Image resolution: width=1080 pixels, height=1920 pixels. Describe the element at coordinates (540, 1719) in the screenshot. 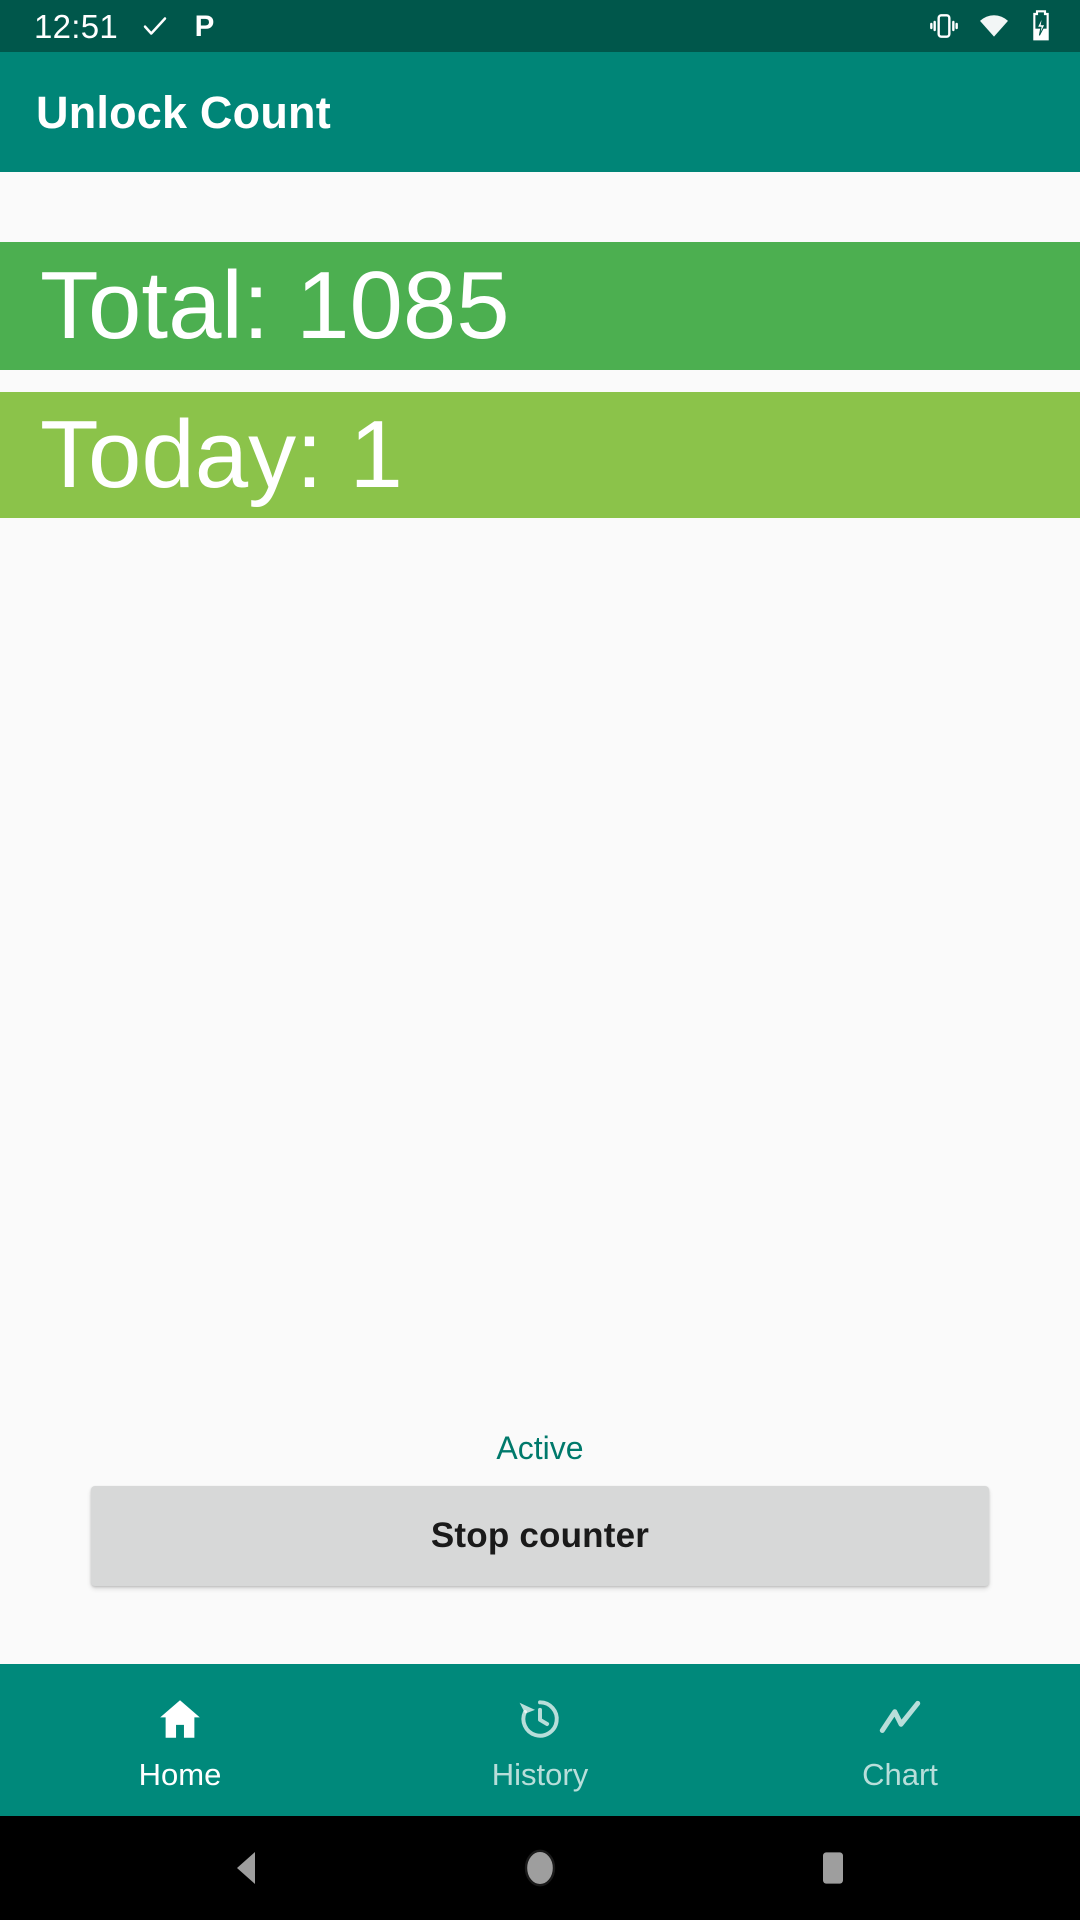

I see `history-icon` at that location.